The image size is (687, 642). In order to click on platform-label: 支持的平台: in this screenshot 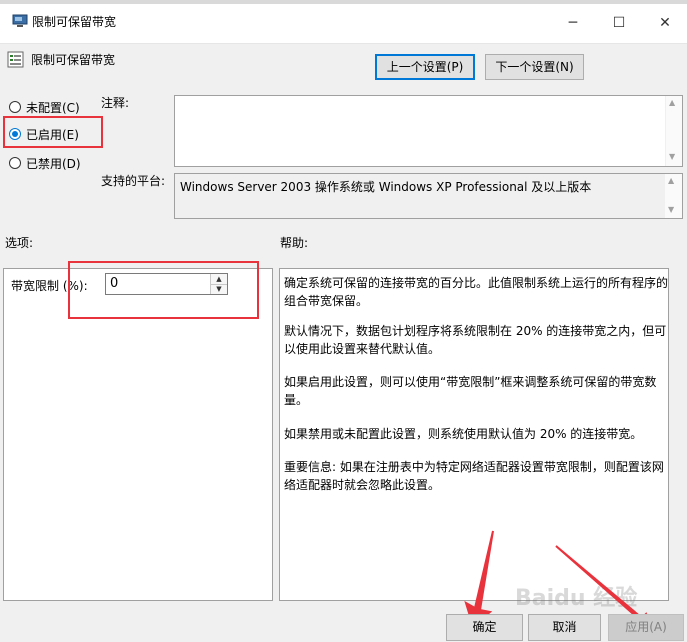, I will do `click(133, 181)`.